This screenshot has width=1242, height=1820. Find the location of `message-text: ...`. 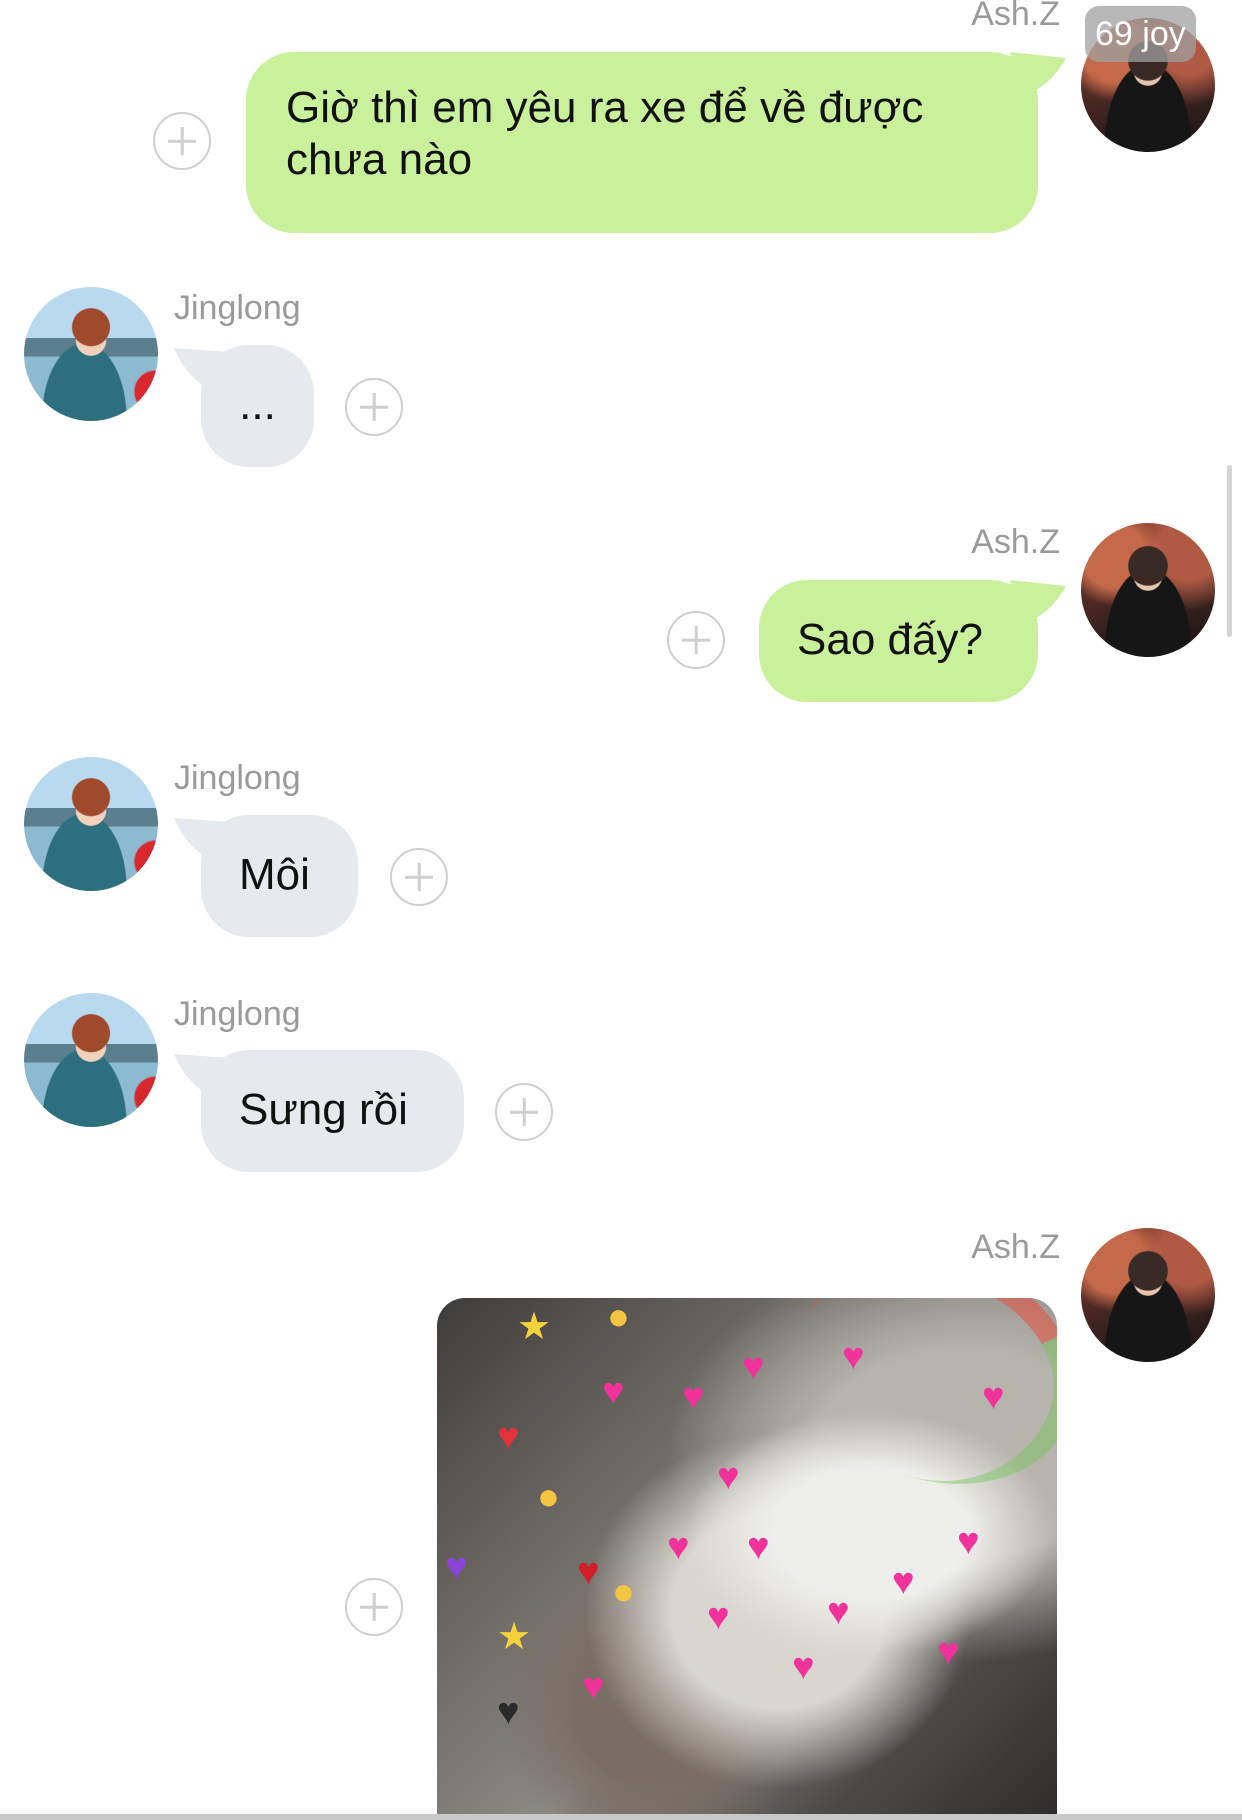

message-text: ... is located at coordinates (257, 404).